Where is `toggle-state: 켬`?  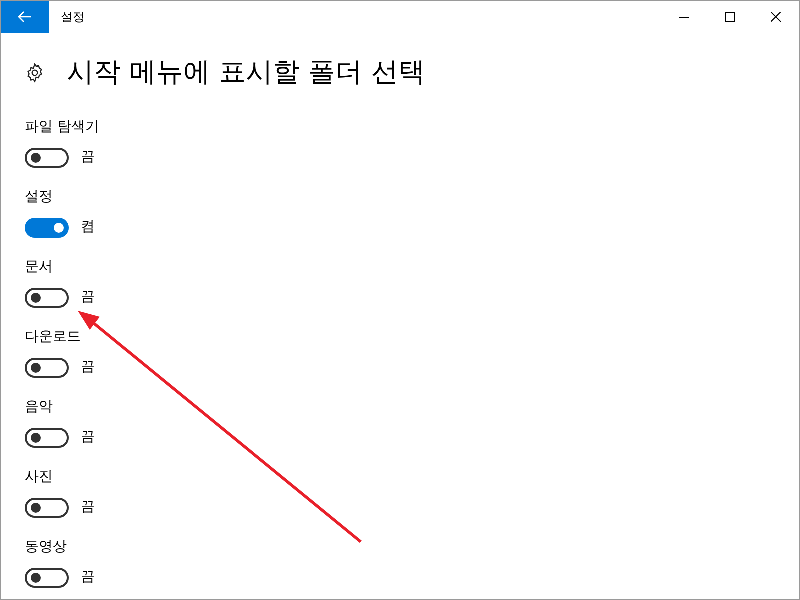 toggle-state: 켬 is located at coordinates (88, 227).